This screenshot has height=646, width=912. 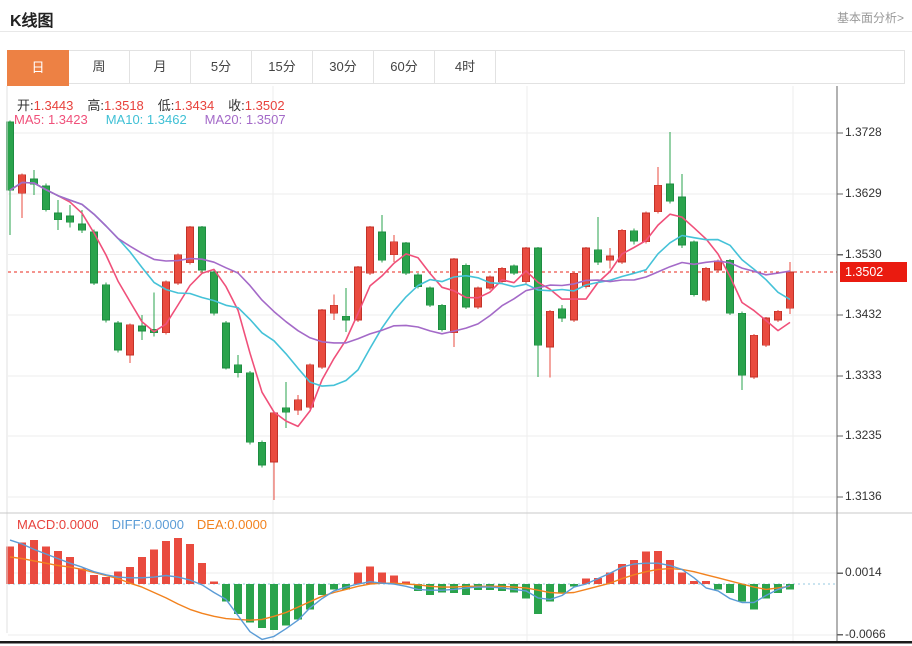 What do you see at coordinates (863, 435) in the screenshot?
I see `price-tick-label: 1.3235` at bounding box center [863, 435].